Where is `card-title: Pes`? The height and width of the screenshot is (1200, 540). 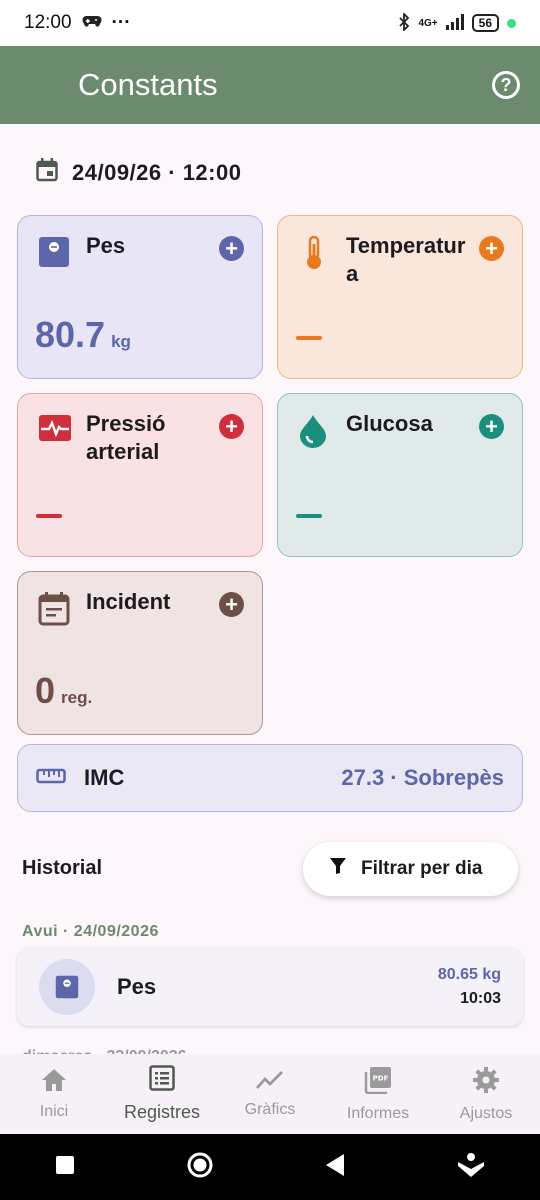
card-title: Pes is located at coordinates (106, 245).